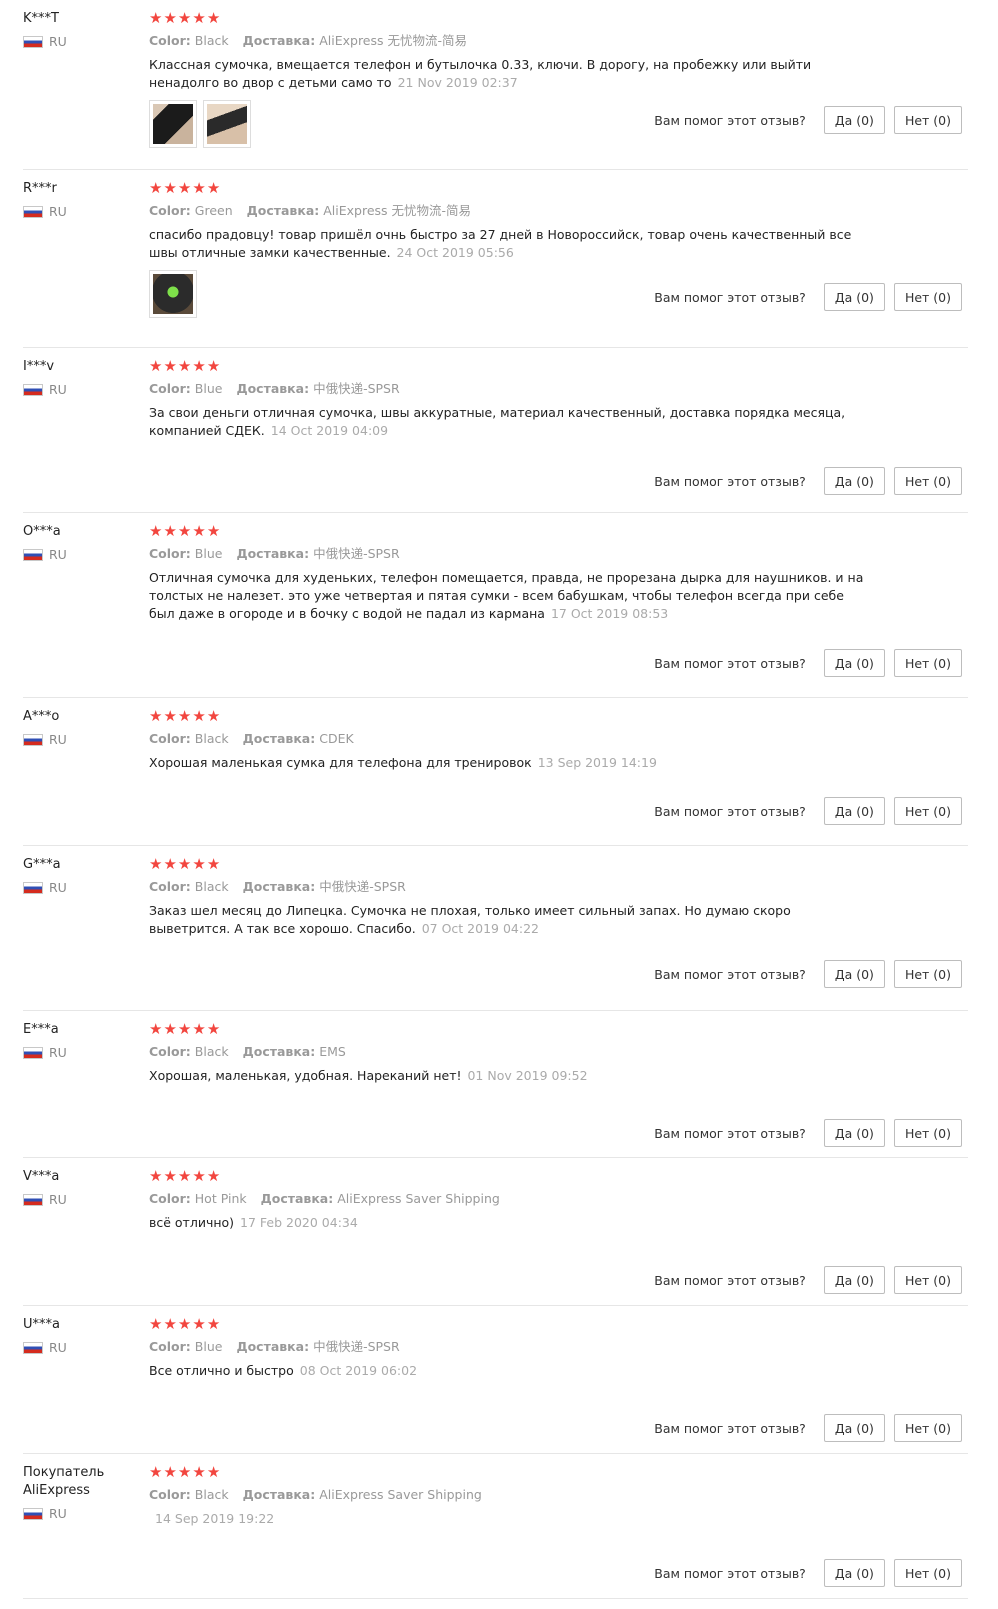  What do you see at coordinates (78, 199) in the screenshot?
I see `reviewer-info: R***r RU` at bounding box center [78, 199].